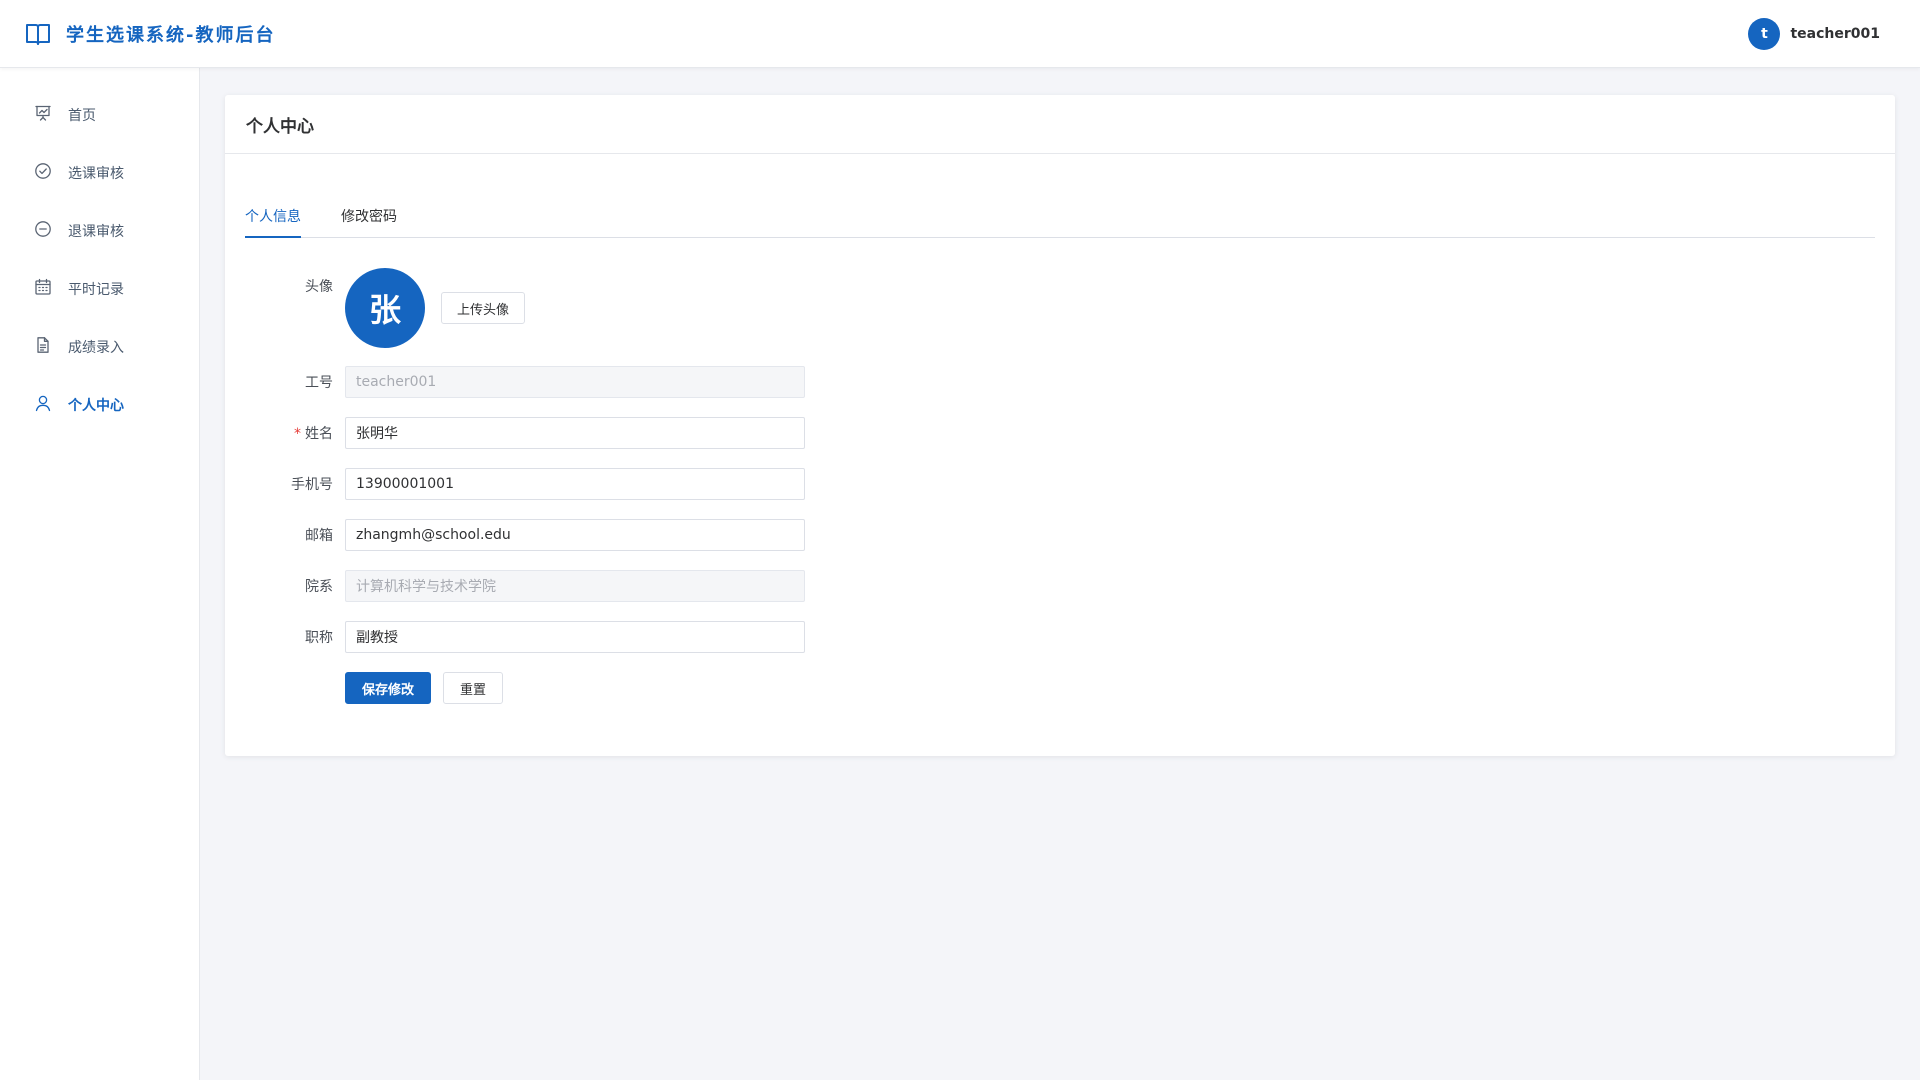  What do you see at coordinates (312, 485) in the screenshot?
I see `phone-label: 手机号` at bounding box center [312, 485].